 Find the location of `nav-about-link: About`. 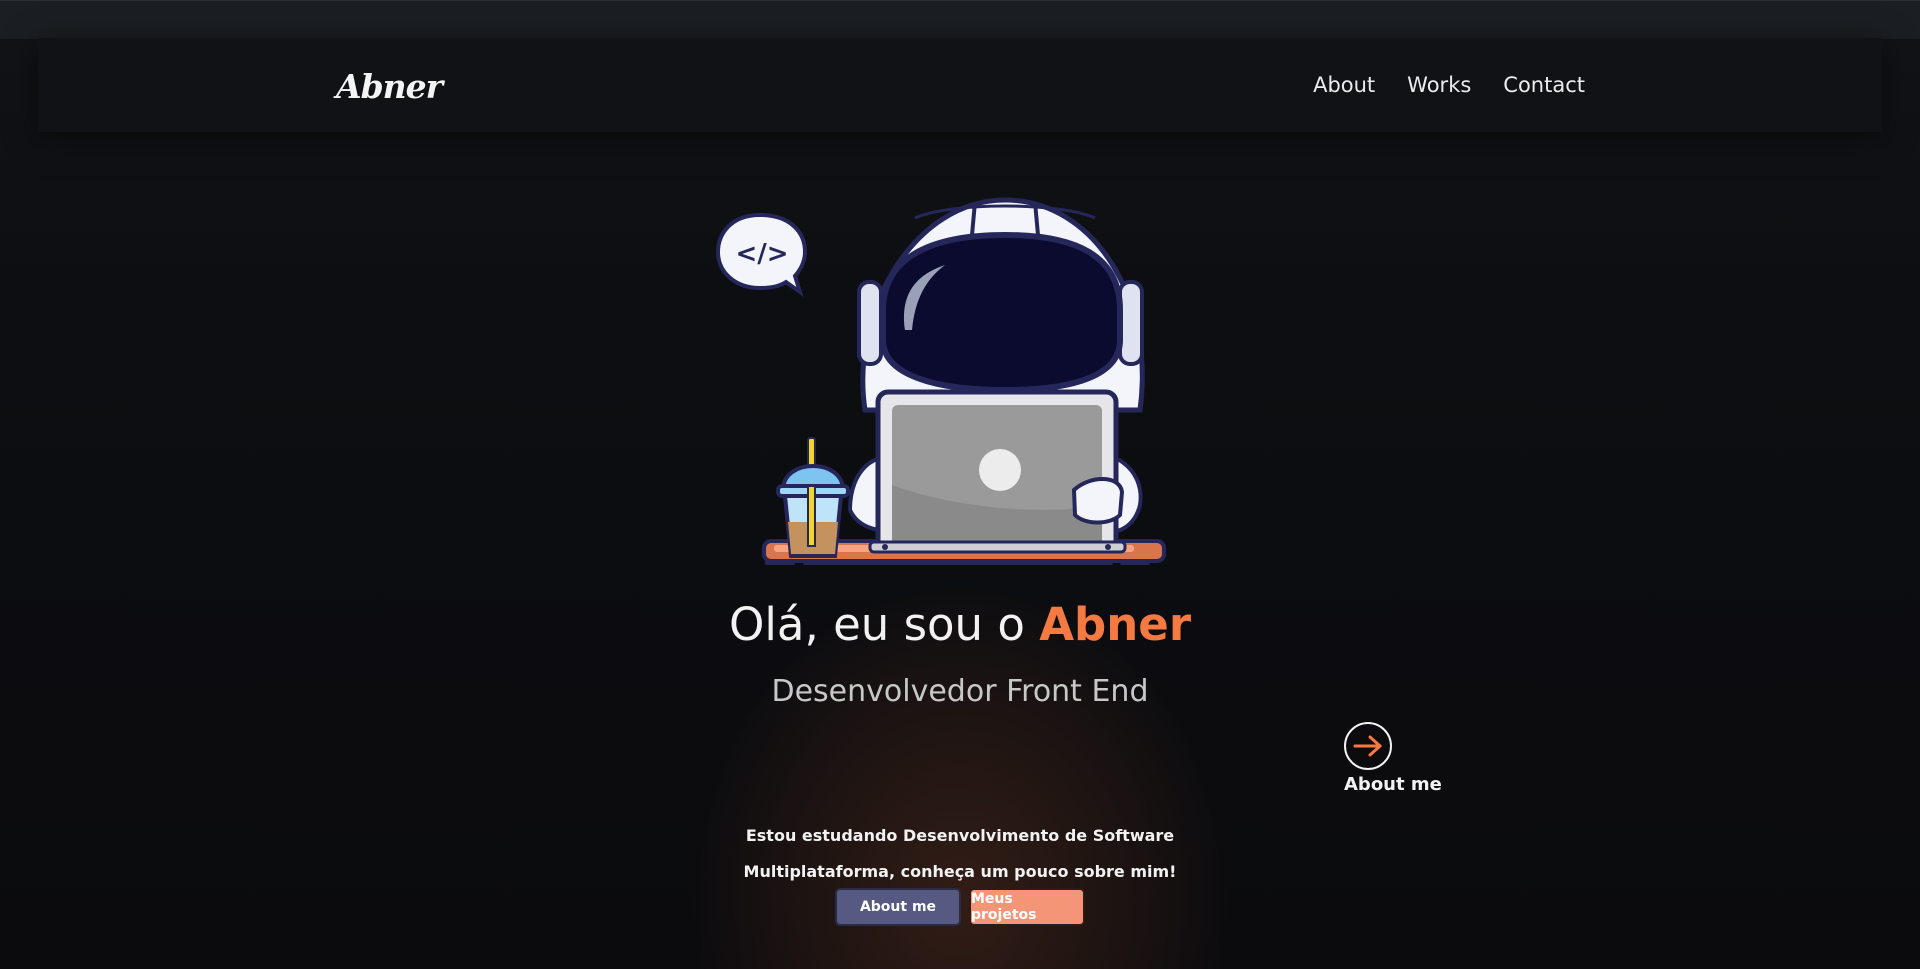

nav-about-link: About is located at coordinates (1344, 85).